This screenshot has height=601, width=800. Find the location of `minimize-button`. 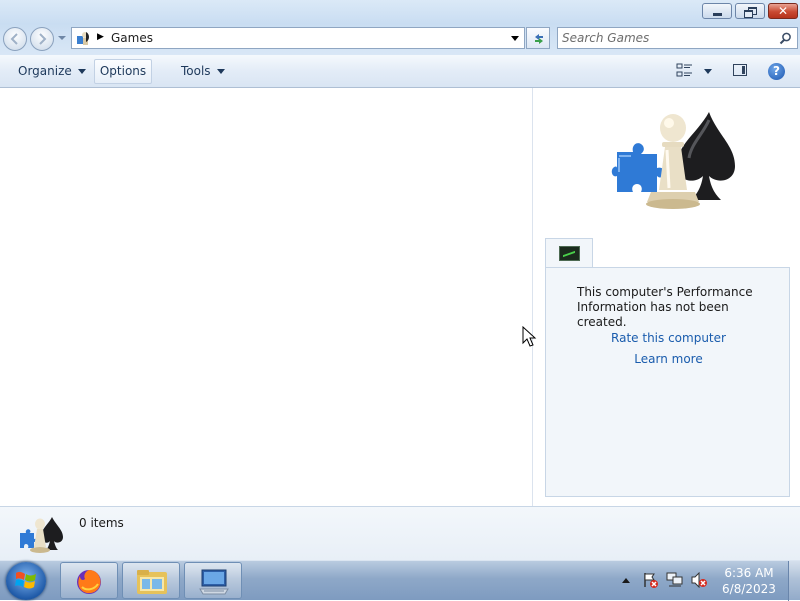

minimize-button is located at coordinates (717, 11).